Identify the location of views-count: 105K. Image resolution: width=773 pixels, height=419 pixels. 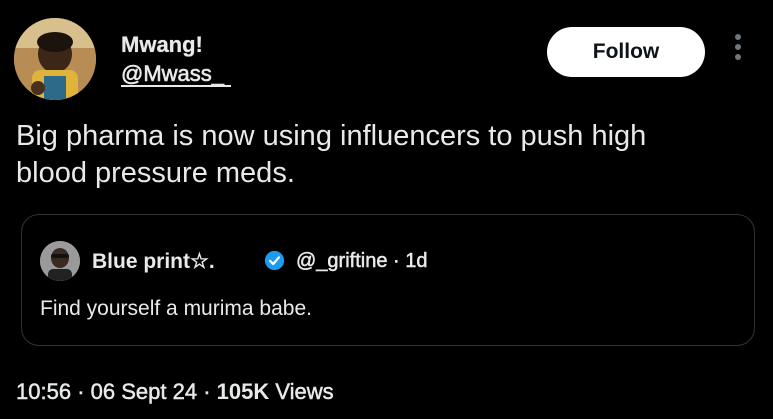
(243, 391).